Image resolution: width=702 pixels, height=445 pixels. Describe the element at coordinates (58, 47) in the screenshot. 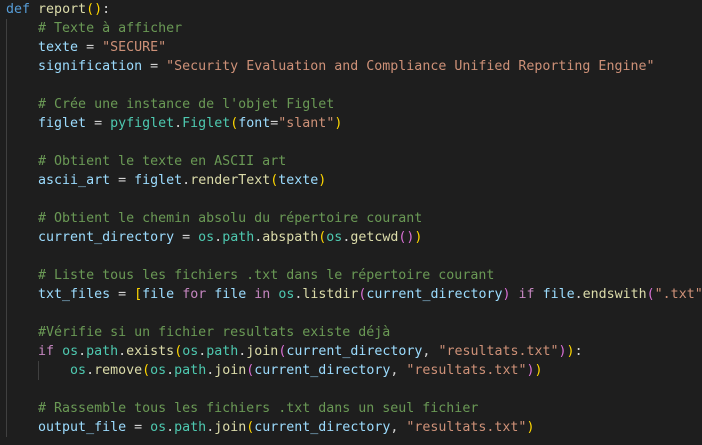

I see `variable-name: texte` at that location.